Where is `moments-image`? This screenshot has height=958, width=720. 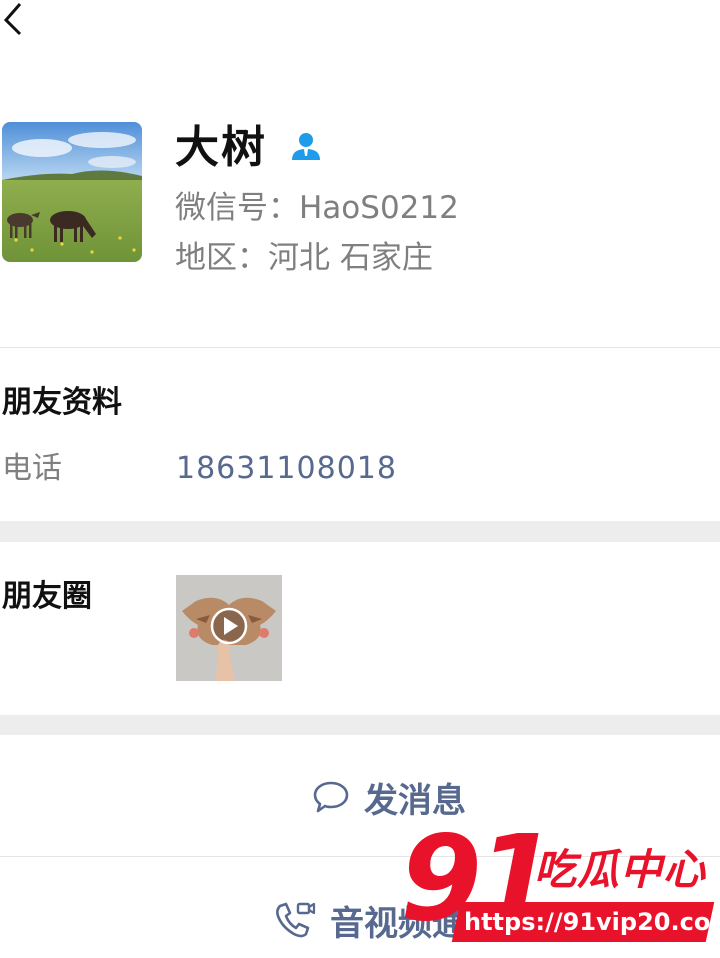
moments-image is located at coordinates (229, 628).